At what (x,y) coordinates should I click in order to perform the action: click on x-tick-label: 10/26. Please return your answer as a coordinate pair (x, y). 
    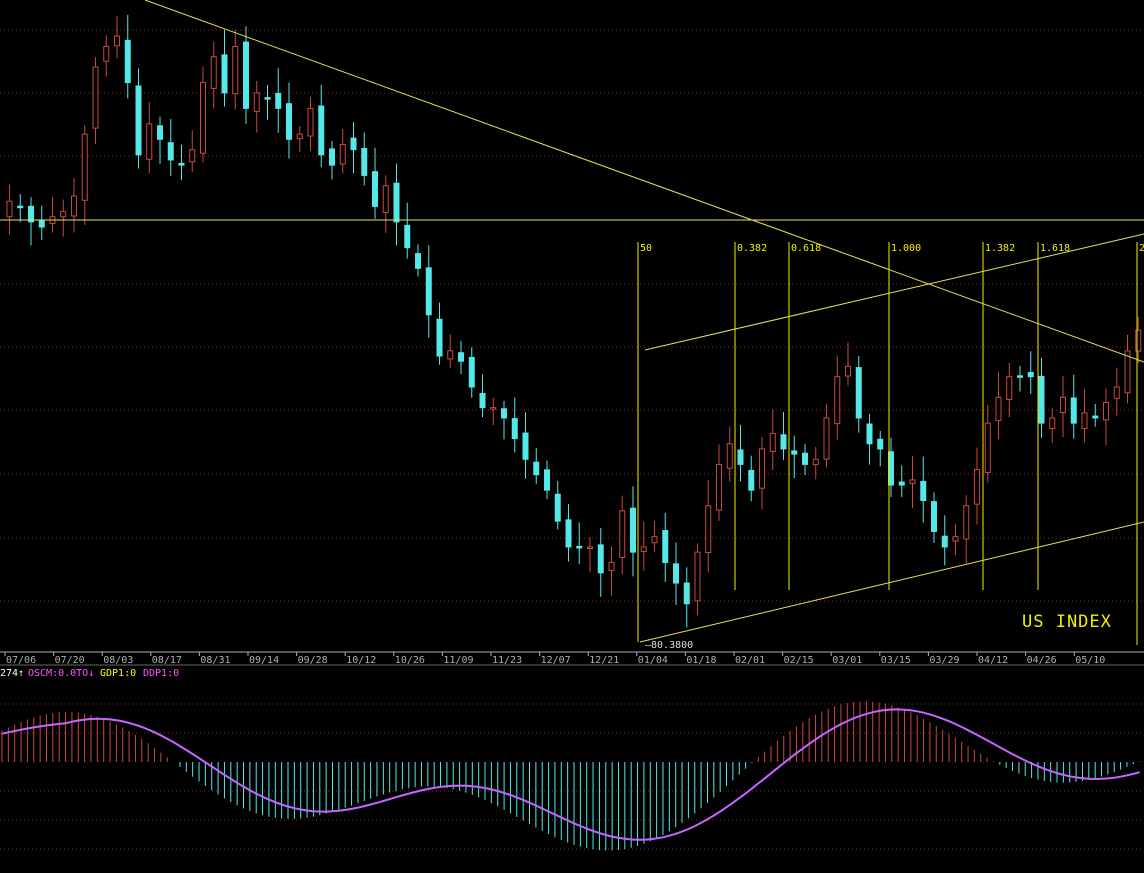
    Looking at the image, I should click on (410, 660).